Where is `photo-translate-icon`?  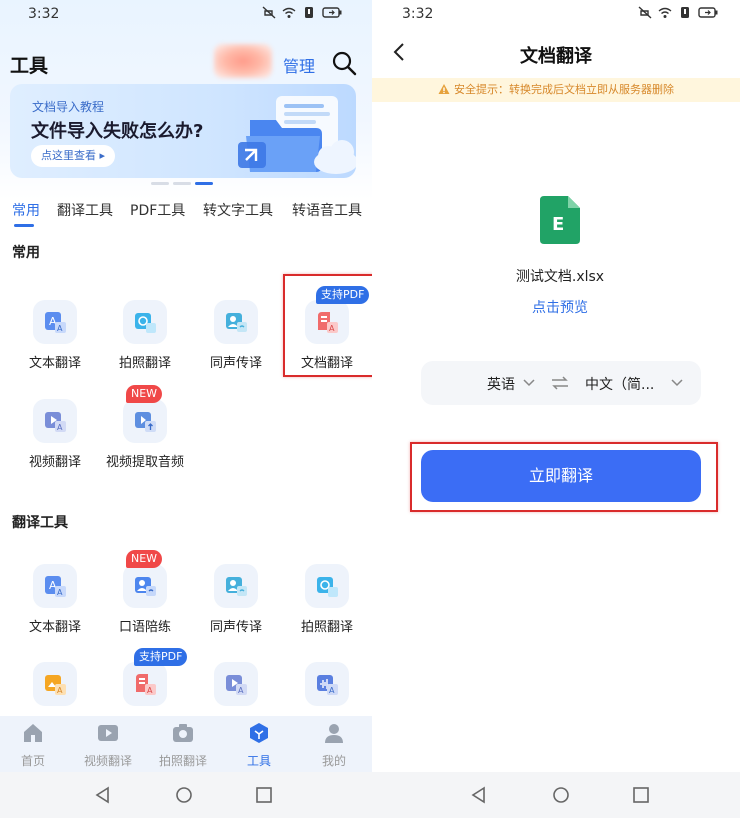
photo-translate-icon is located at coordinates (145, 322).